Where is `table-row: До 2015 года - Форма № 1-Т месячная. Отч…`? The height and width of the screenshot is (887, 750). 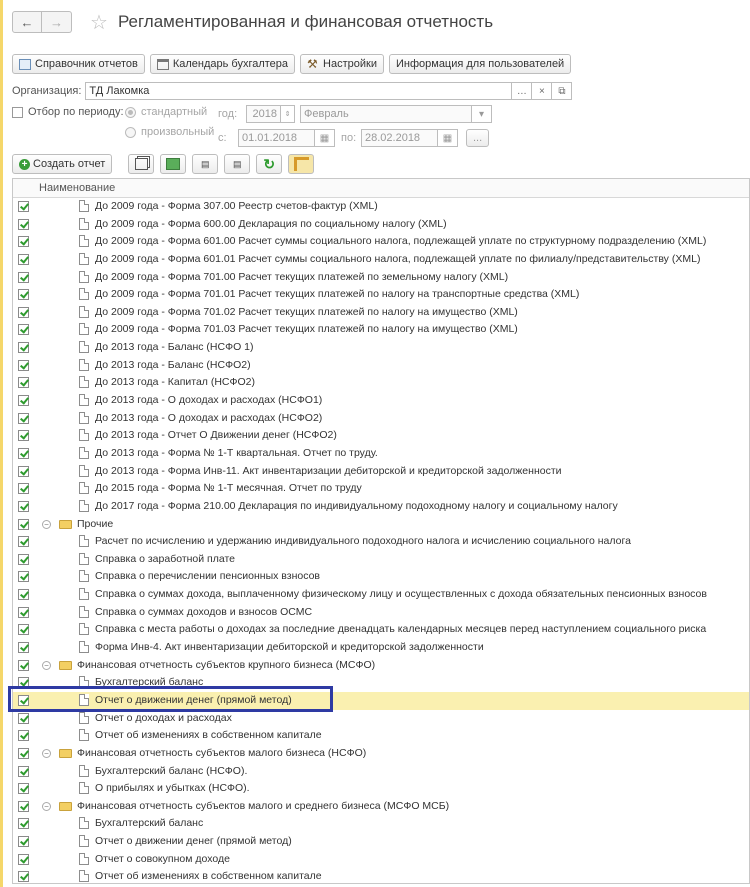
table-row: До 2015 года - Форма № 1-Т месячная. Отч… is located at coordinates (381, 489).